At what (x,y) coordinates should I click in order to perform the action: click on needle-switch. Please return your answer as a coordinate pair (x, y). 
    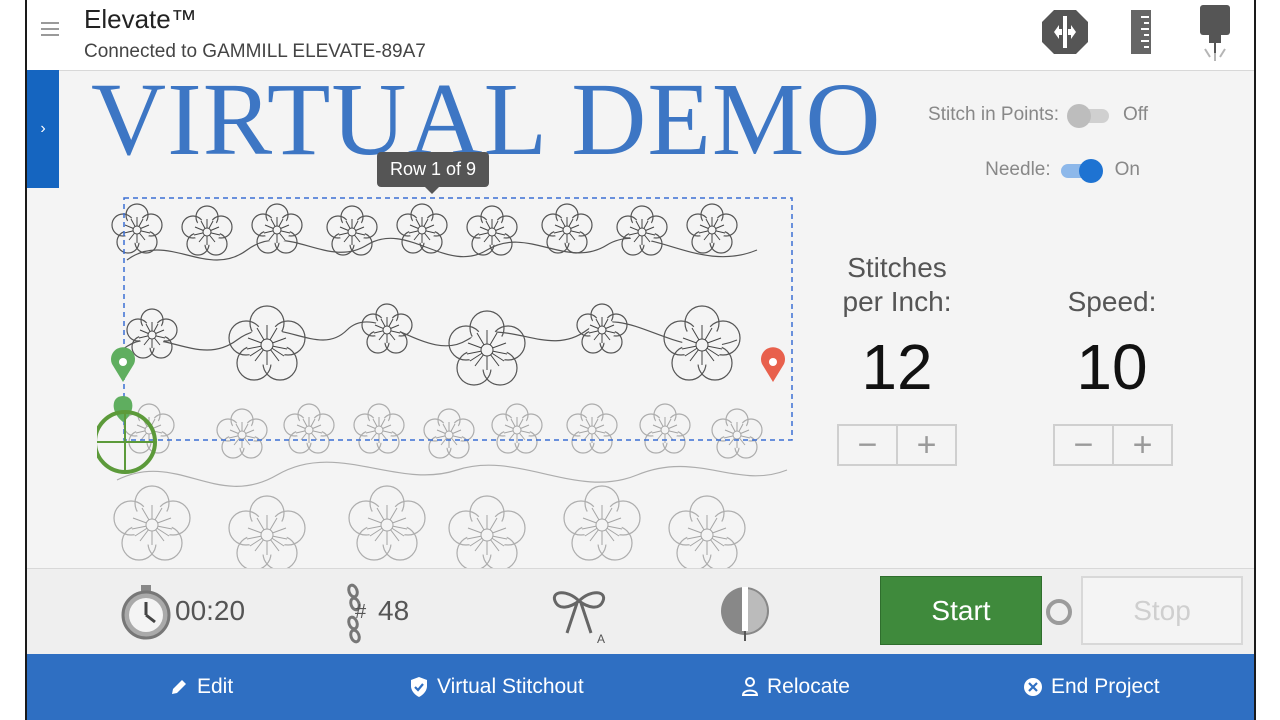
    Looking at the image, I should click on (1081, 171).